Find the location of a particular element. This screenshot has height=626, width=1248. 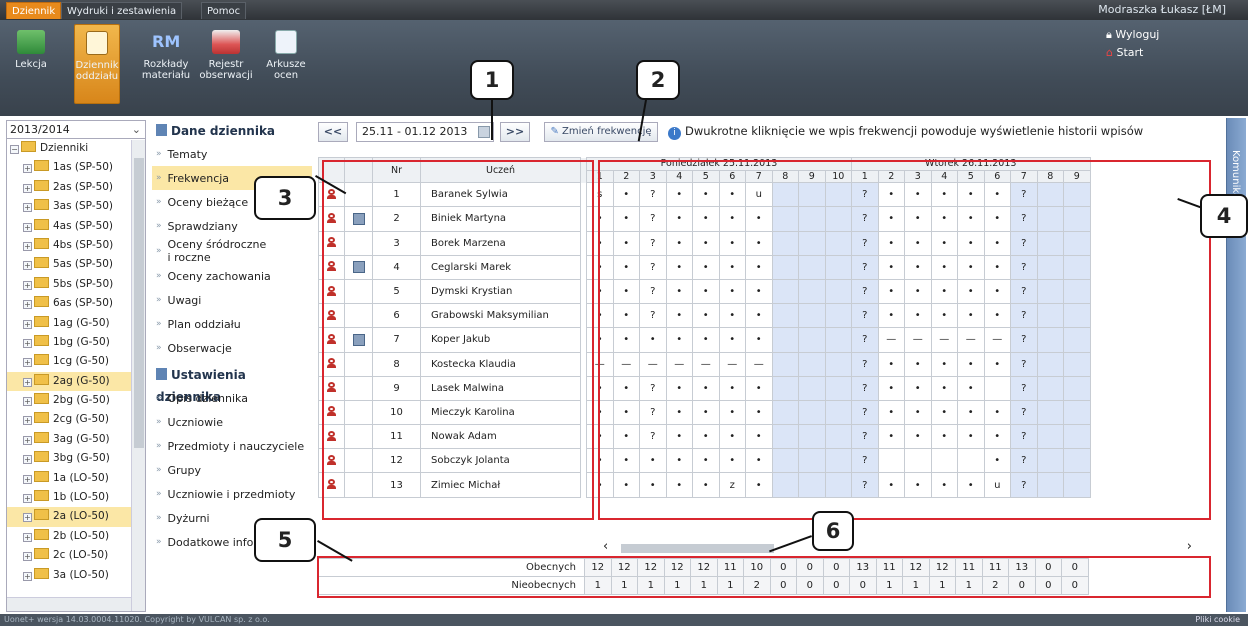

tree-item: +2a (LO-50) is located at coordinates (76, 517).